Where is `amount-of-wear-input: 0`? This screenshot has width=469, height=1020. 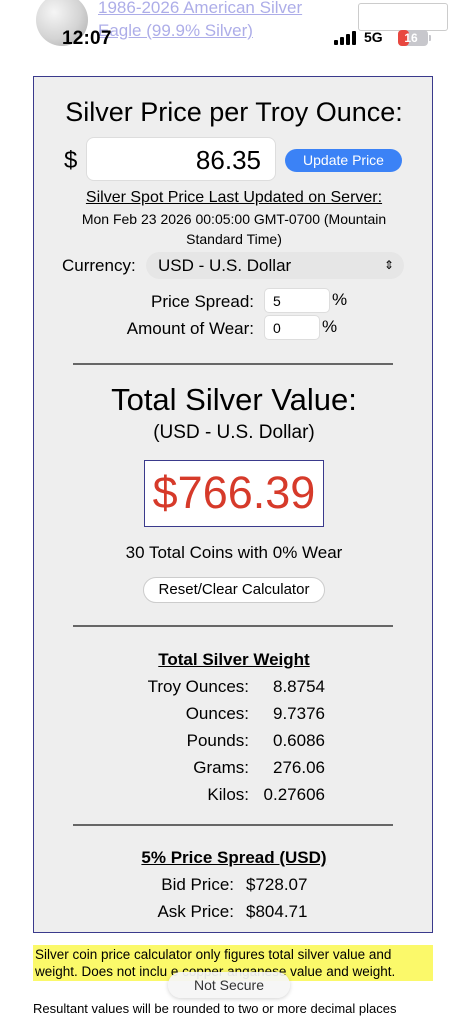
amount-of-wear-input: 0 is located at coordinates (292, 327).